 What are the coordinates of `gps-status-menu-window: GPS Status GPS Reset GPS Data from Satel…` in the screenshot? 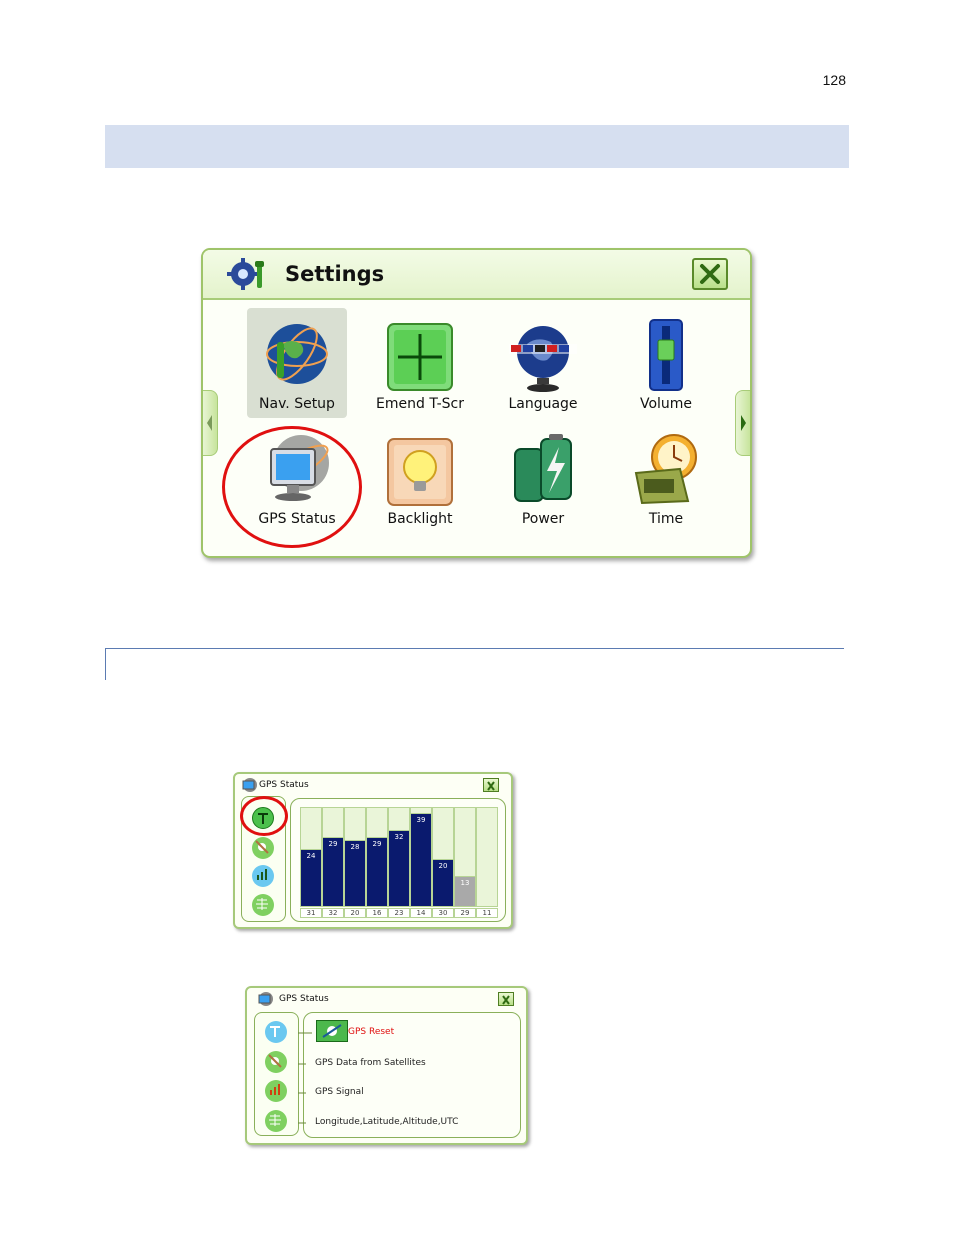 It's located at (386, 1065).